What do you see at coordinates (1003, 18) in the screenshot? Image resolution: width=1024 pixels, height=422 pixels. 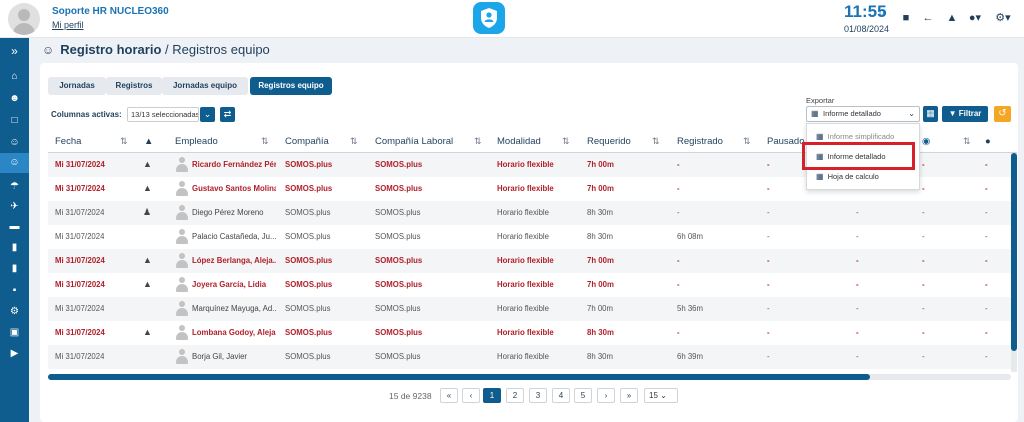 I see `gear-icon: ⚙▾` at bounding box center [1003, 18].